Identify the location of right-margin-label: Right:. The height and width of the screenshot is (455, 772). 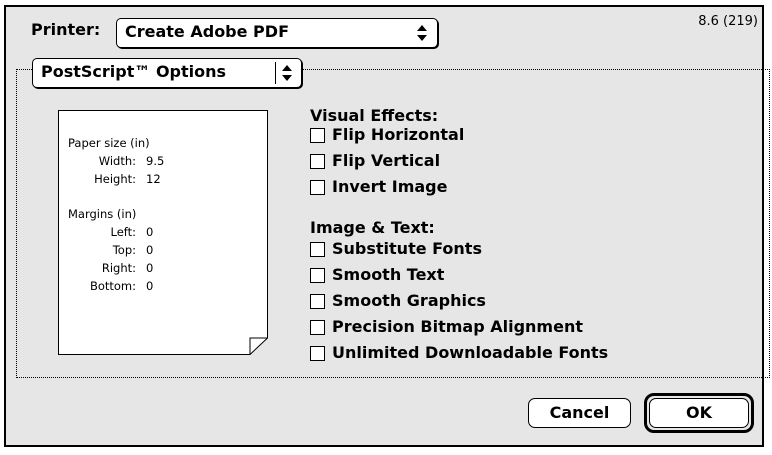
(118, 268).